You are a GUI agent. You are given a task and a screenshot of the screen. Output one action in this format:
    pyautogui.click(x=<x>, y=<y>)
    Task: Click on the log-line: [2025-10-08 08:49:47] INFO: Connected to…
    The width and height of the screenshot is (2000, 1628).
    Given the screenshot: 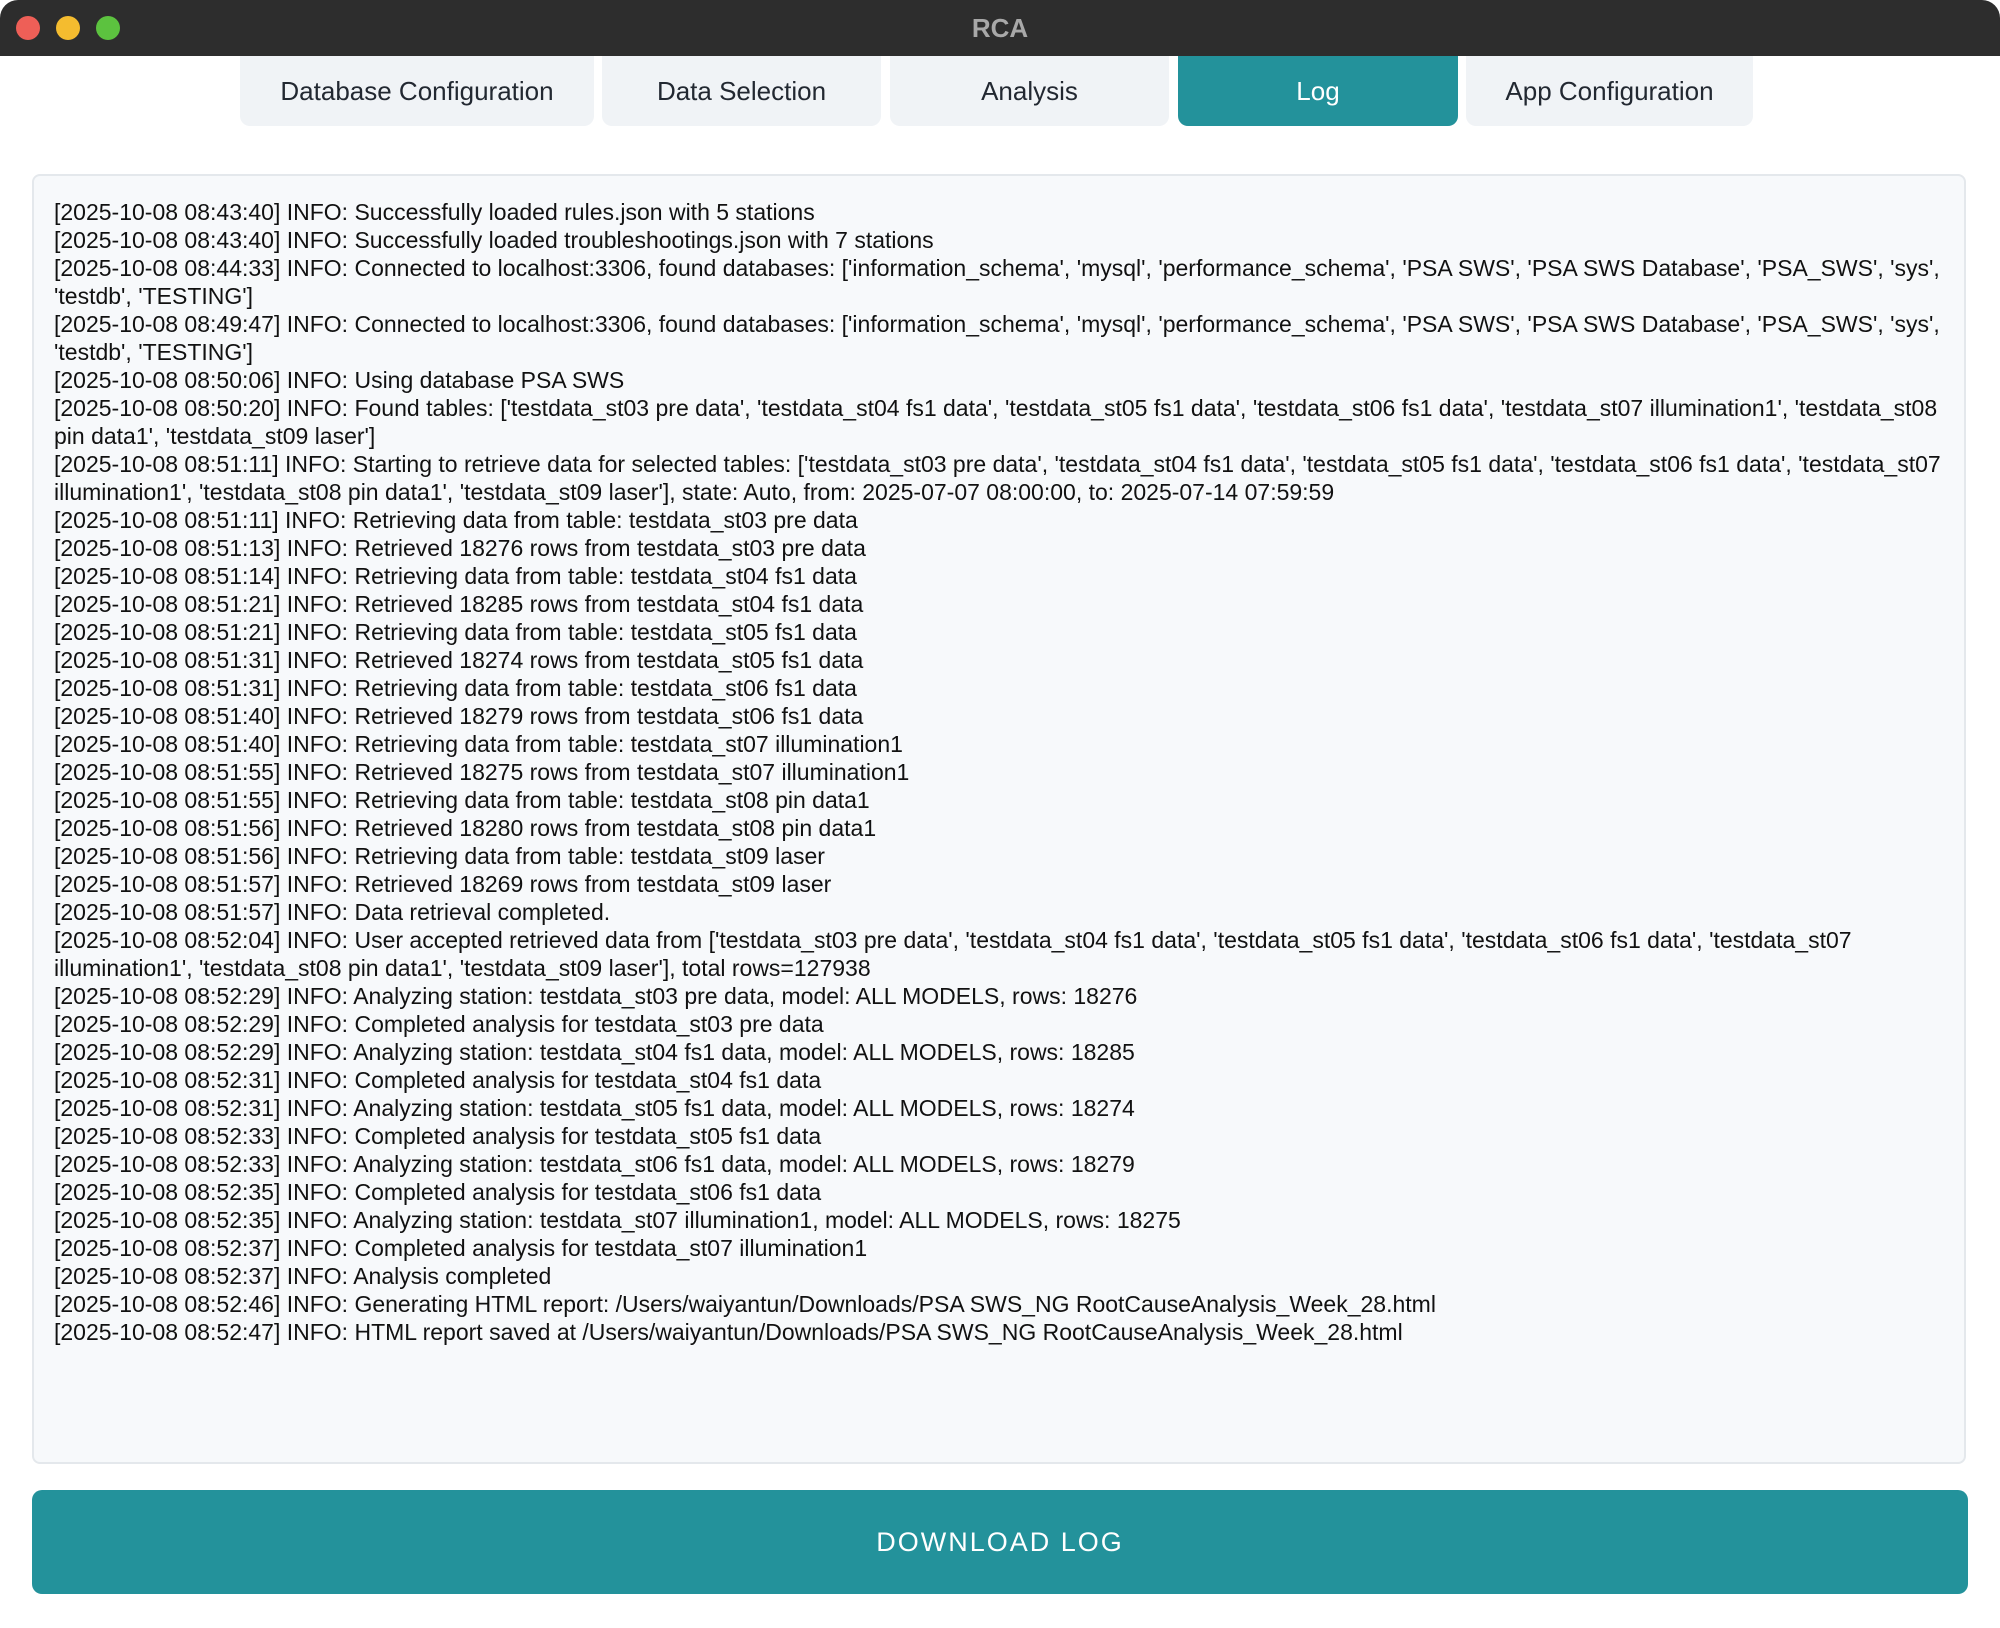 What is the action you would take?
    pyautogui.click(x=1000, y=338)
    